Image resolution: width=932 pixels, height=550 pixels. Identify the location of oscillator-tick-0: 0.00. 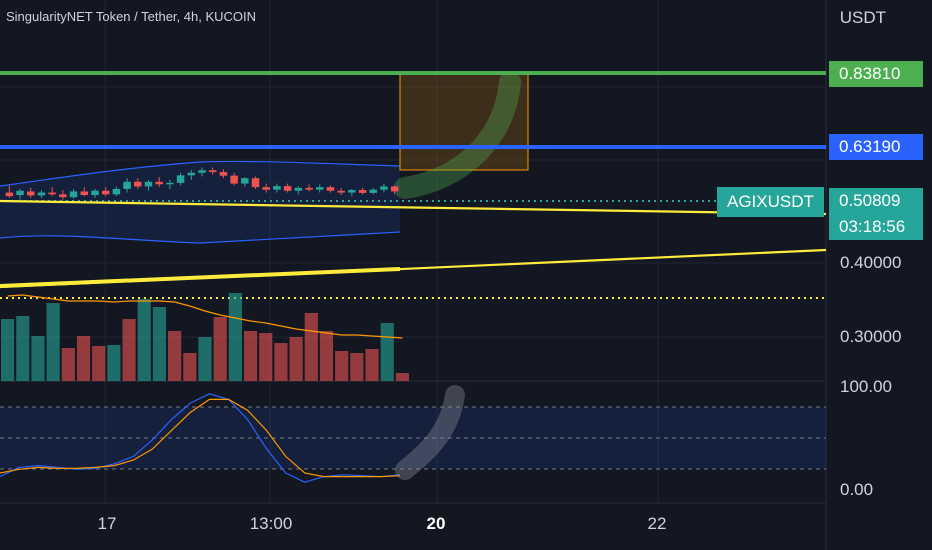
(857, 489).